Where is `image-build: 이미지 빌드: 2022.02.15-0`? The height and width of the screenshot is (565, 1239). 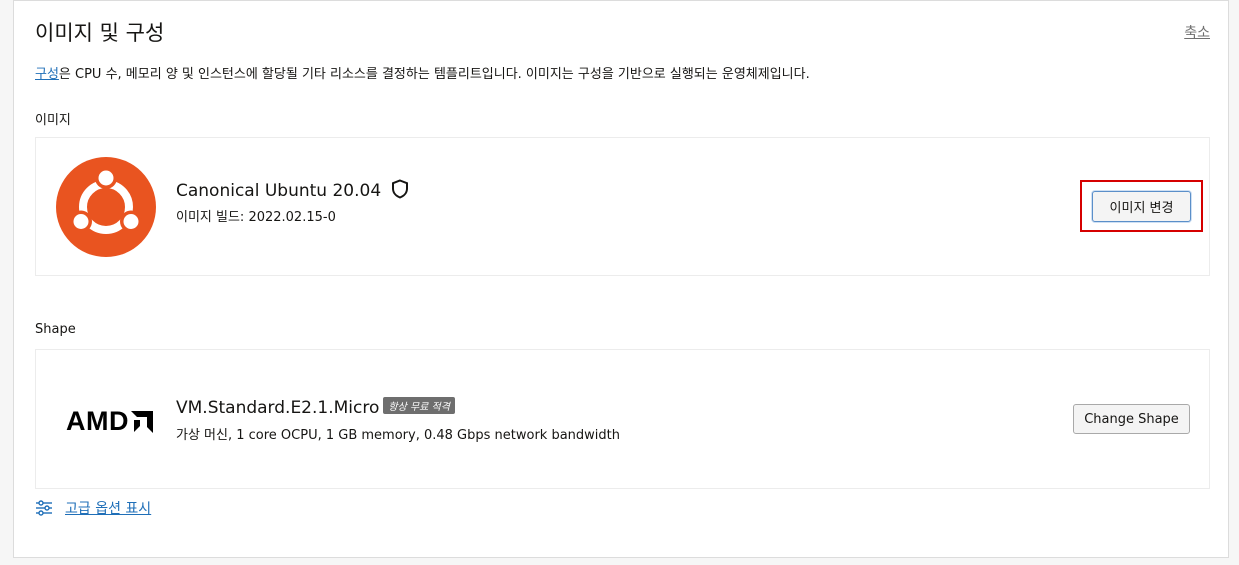 image-build: 이미지 빌드: 2022.02.15-0 is located at coordinates (256, 217).